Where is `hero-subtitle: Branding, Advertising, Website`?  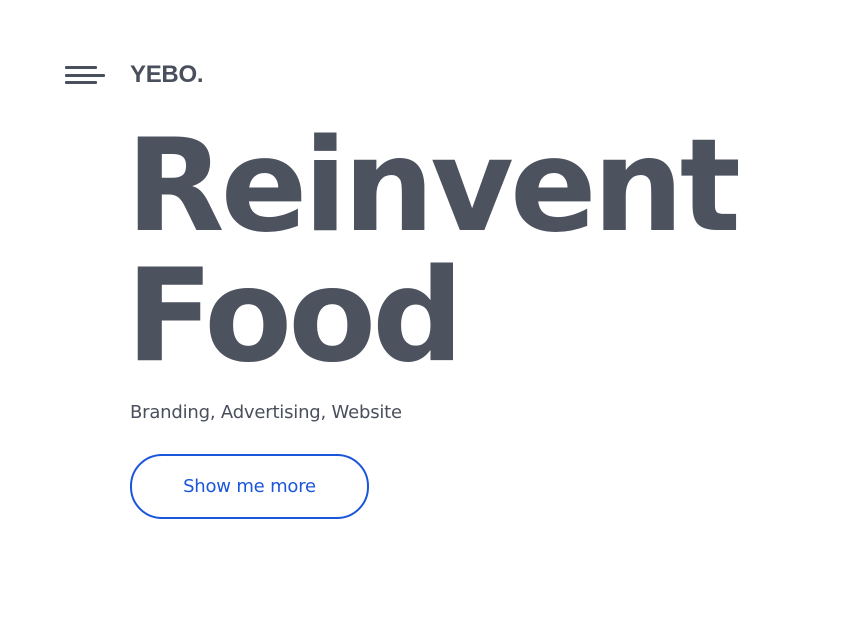
hero-subtitle: Branding, Advertising, Website is located at coordinates (266, 412).